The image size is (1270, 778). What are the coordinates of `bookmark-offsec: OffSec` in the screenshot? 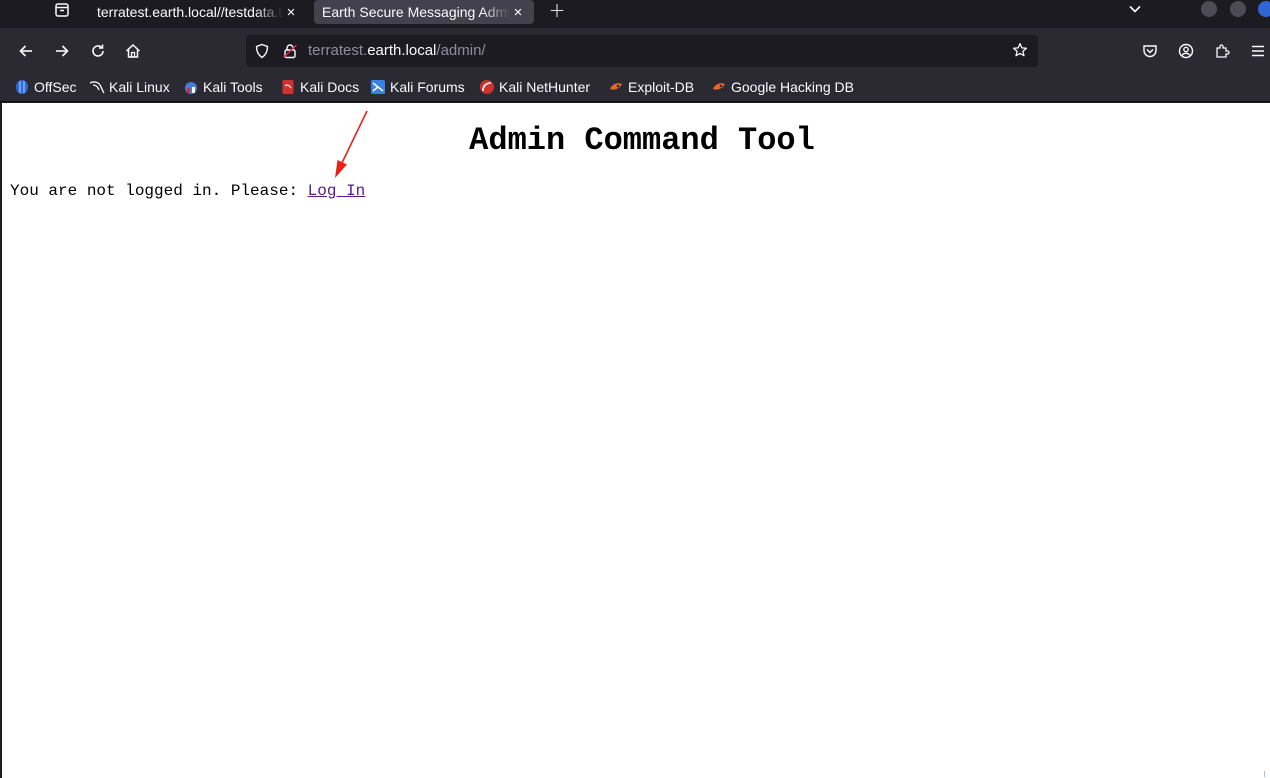 It's located at (45, 87).